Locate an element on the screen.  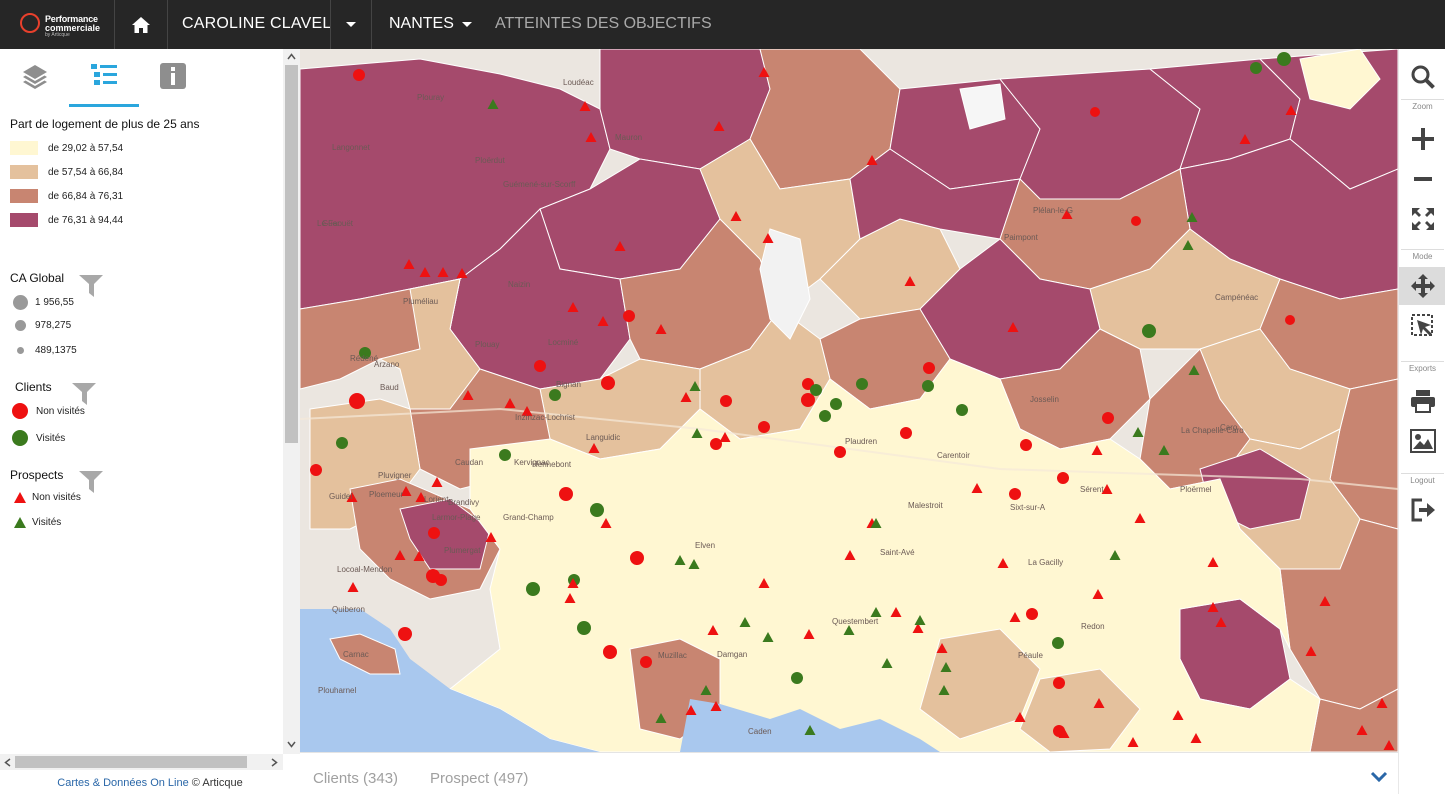
objectives-tab: ATTEINTES DES OBJECTIFS is located at coordinates (603, 24).